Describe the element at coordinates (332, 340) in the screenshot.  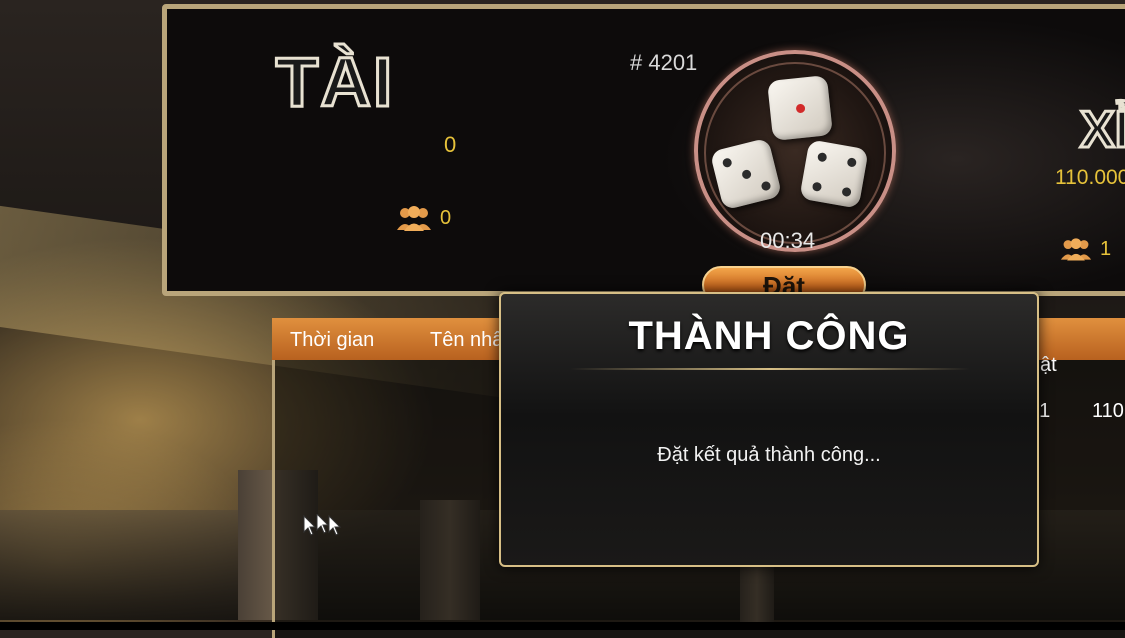
I see `history-col-time: Thời gian` at that location.